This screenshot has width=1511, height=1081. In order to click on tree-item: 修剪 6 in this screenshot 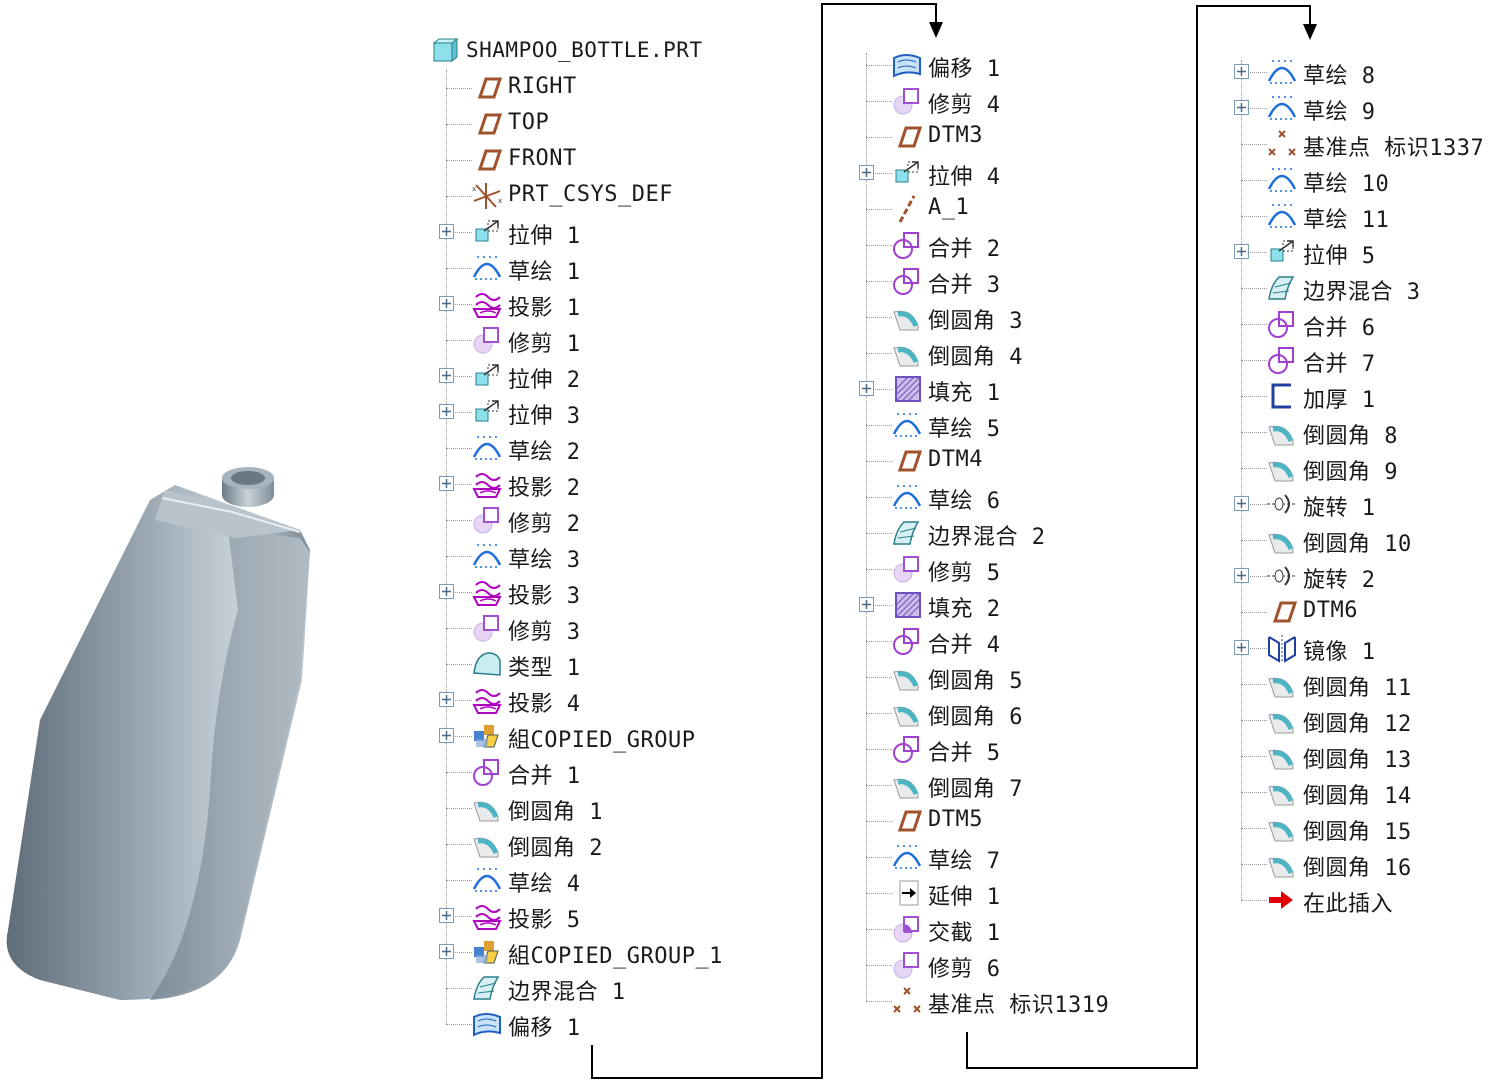, I will do `click(500, 965)`.